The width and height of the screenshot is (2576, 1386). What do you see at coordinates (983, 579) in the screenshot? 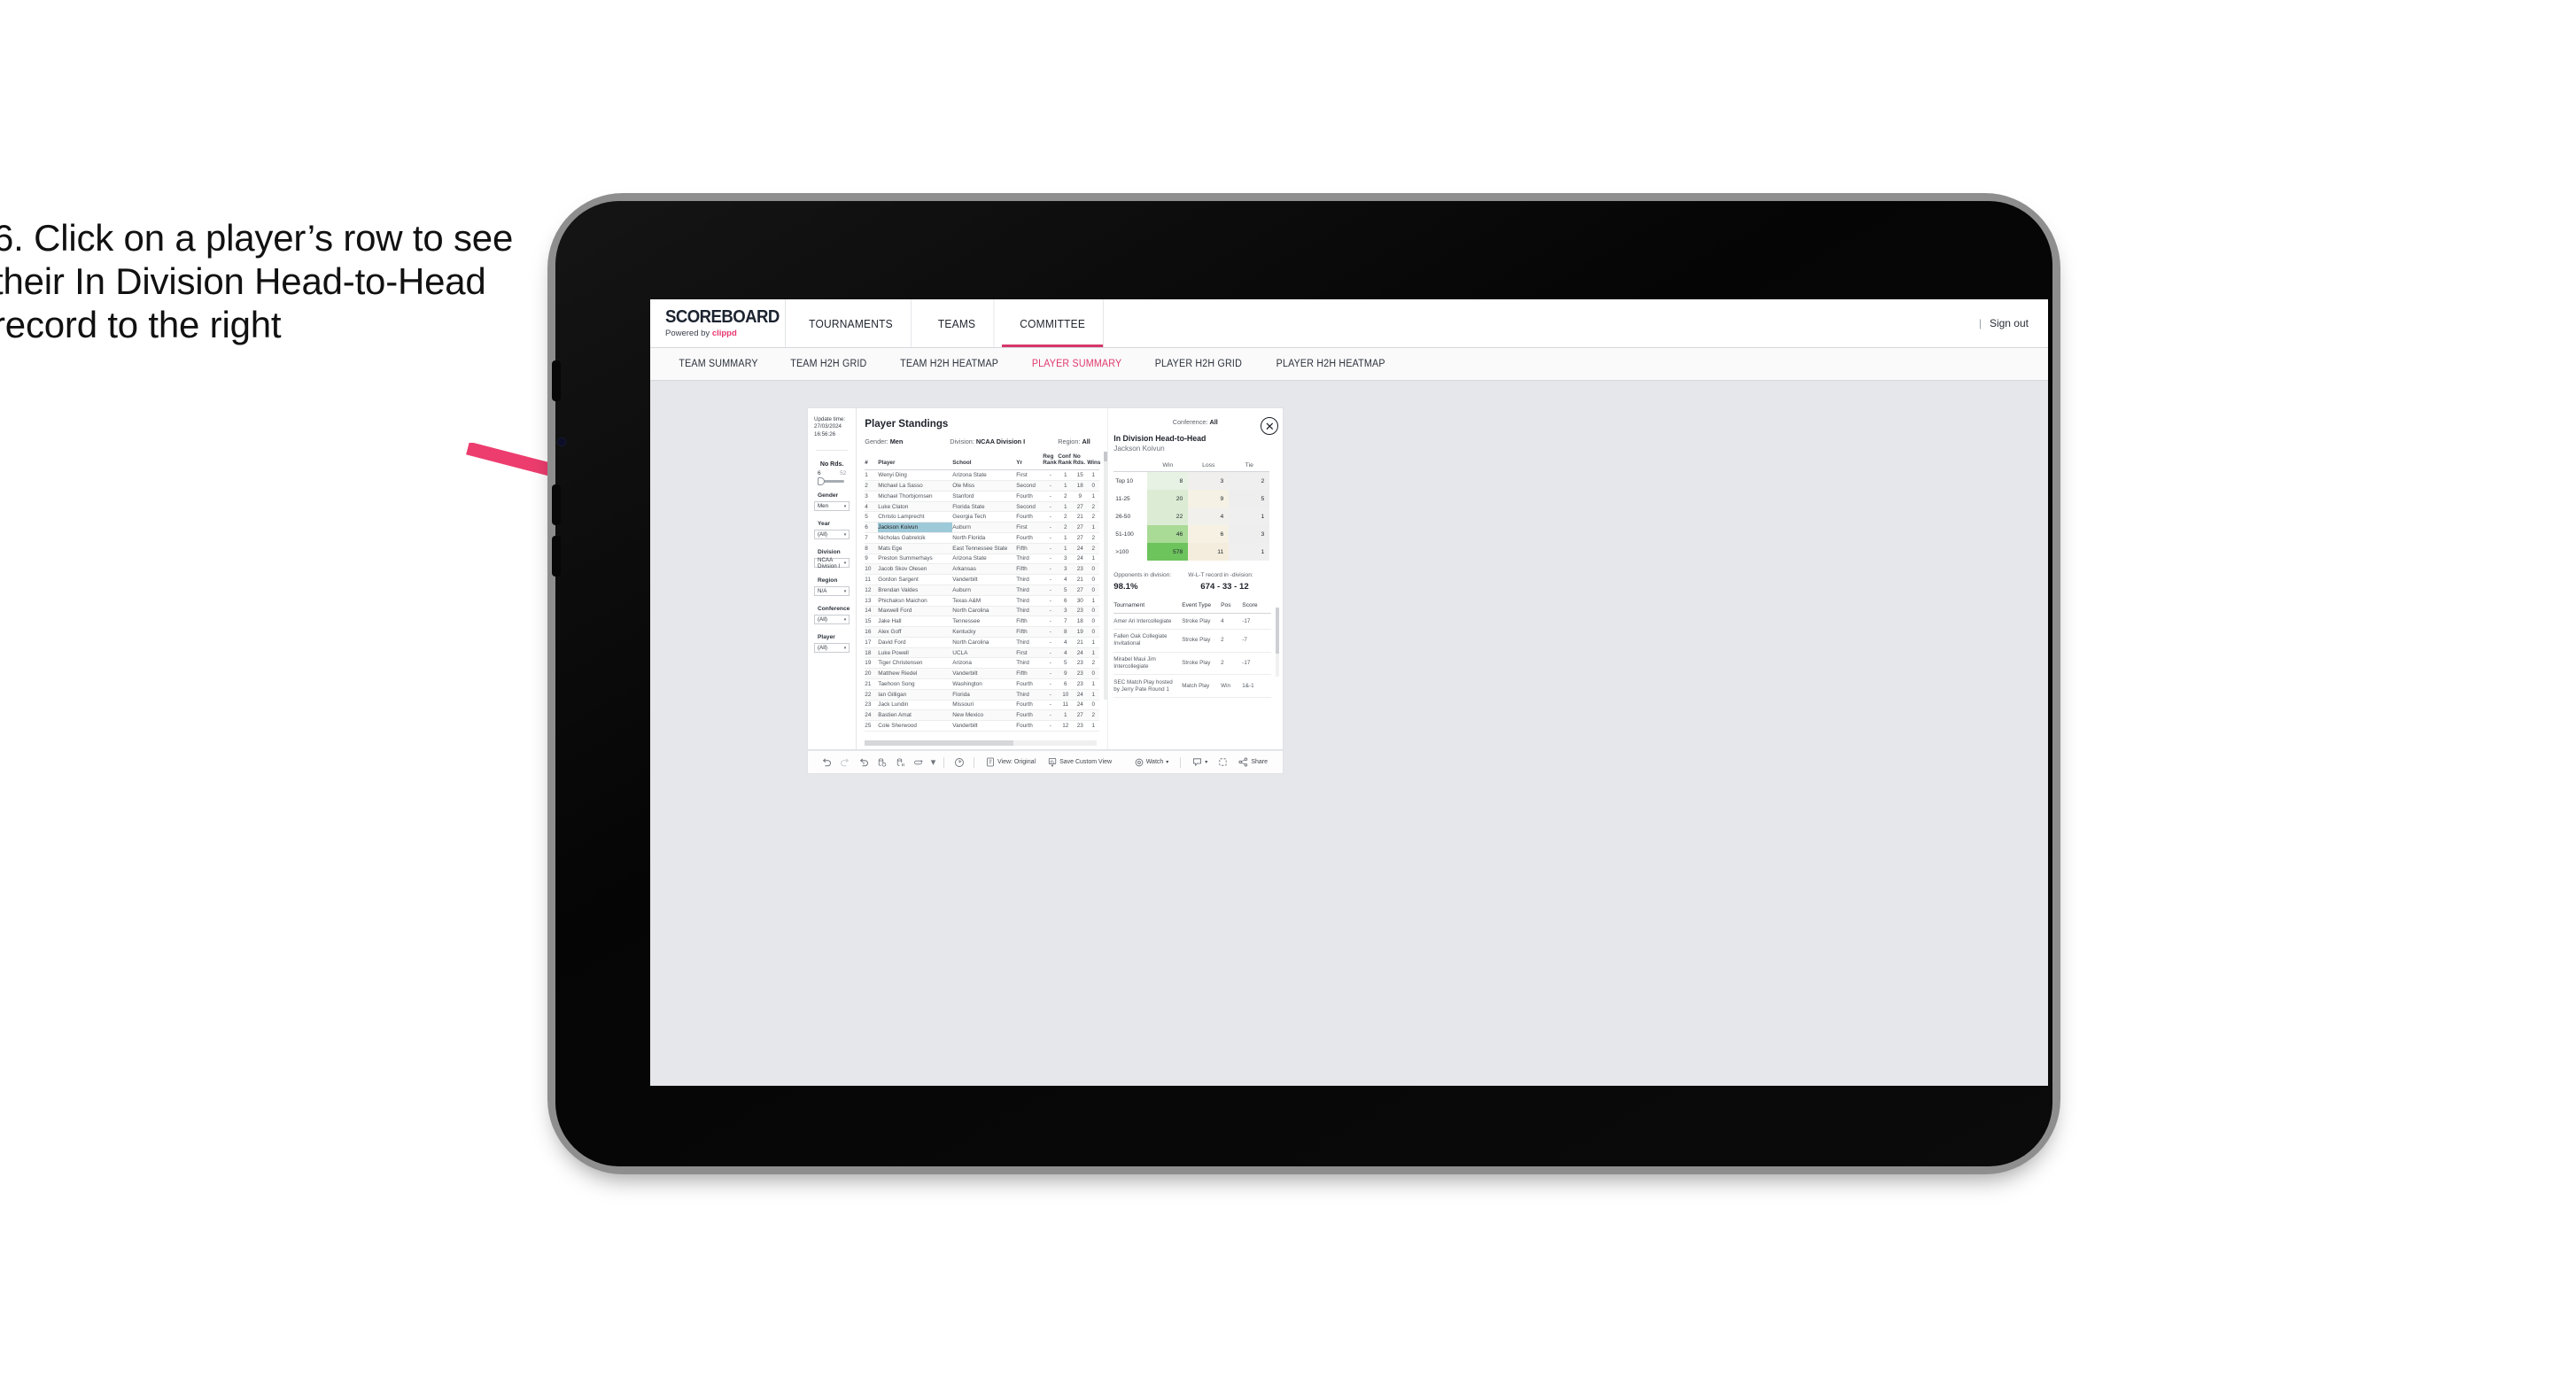
I see `table-row: 11 Gordon Sargent Vanderbilt Third -4 21 0` at bounding box center [983, 579].